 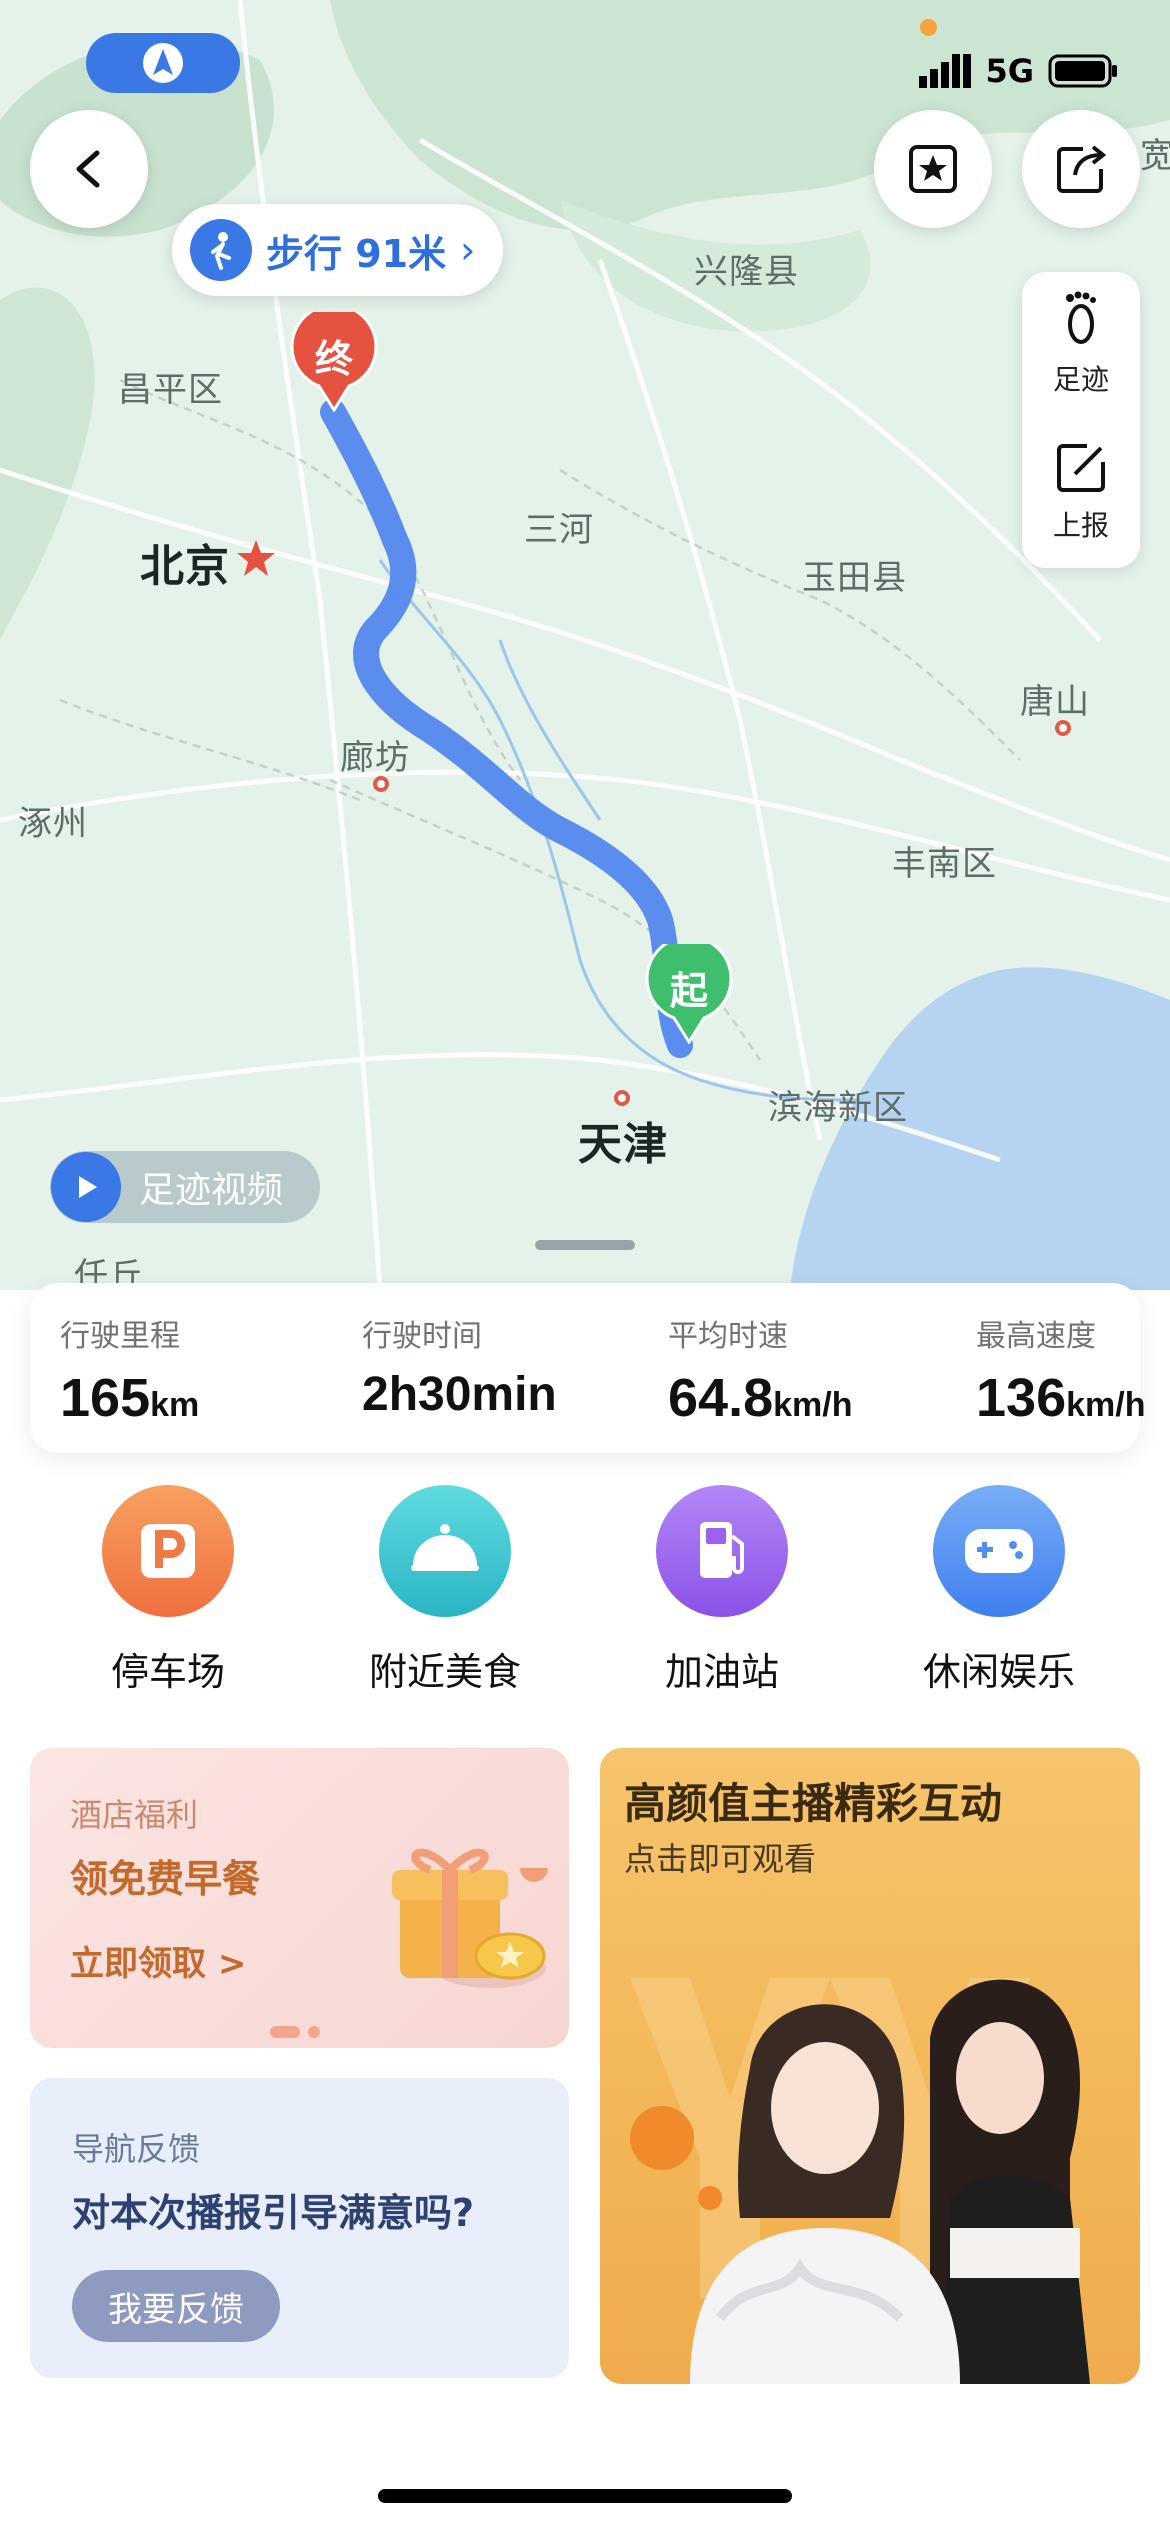 I want to click on map-side-panel: 足迹 上报, so click(x=1081, y=420).